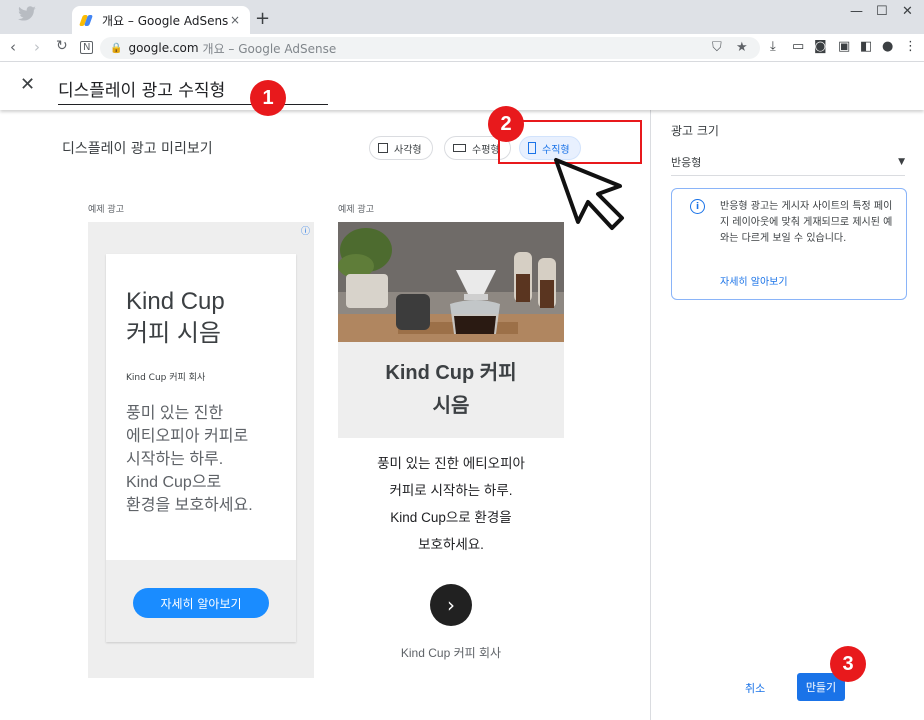 The image size is (924, 720). What do you see at coordinates (856, 11) in the screenshot?
I see `minimize-icon: —` at bounding box center [856, 11].